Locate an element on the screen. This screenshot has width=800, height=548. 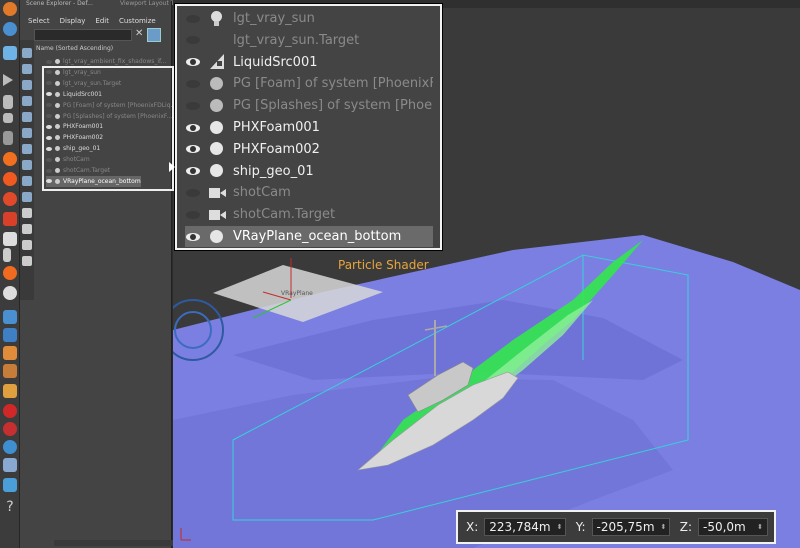
bulb-icon is located at coordinates (217, 19).